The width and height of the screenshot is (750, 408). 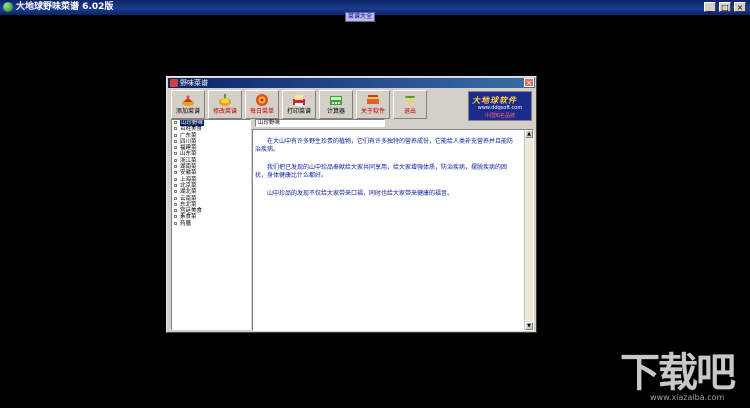 What do you see at coordinates (740, 7) in the screenshot?
I see `close-button: ×` at bounding box center [740, 7].